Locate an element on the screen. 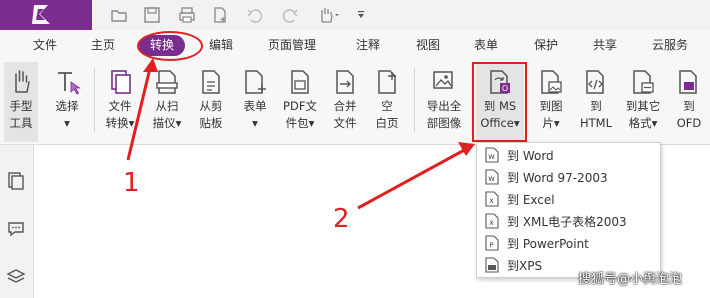 This screenshot has width=710, height=298. print-icon is located at coordinates (187, 15).